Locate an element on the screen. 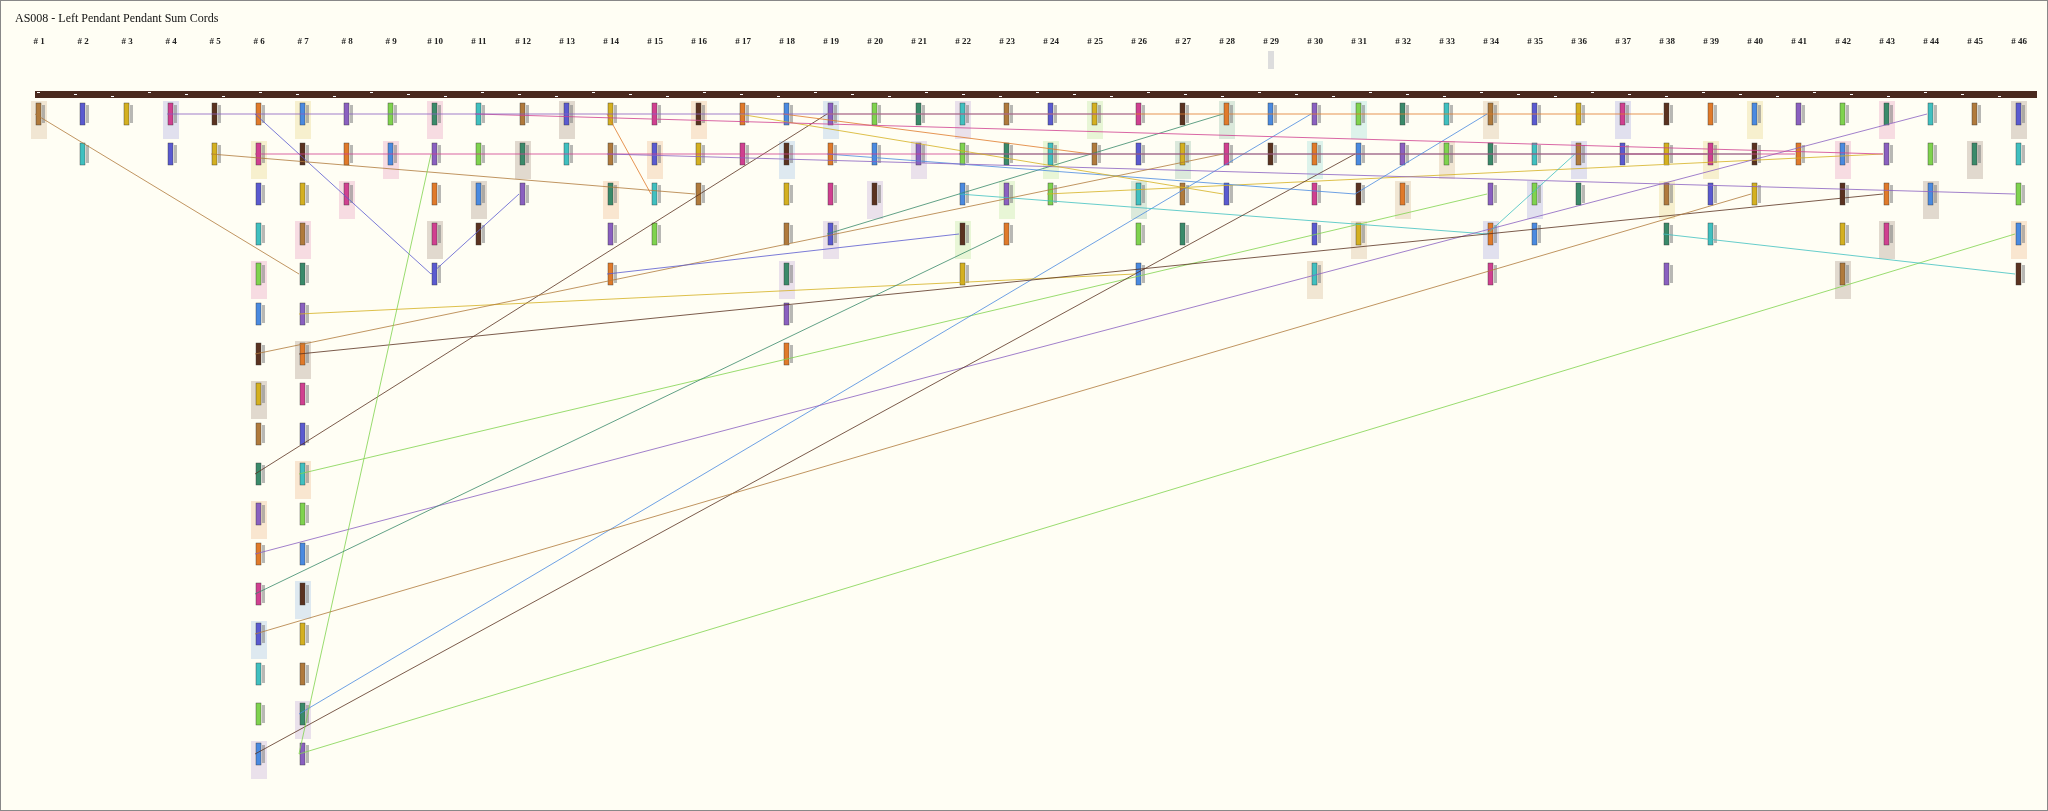  column-header: # 35 is located at coordinates (1535, 41).